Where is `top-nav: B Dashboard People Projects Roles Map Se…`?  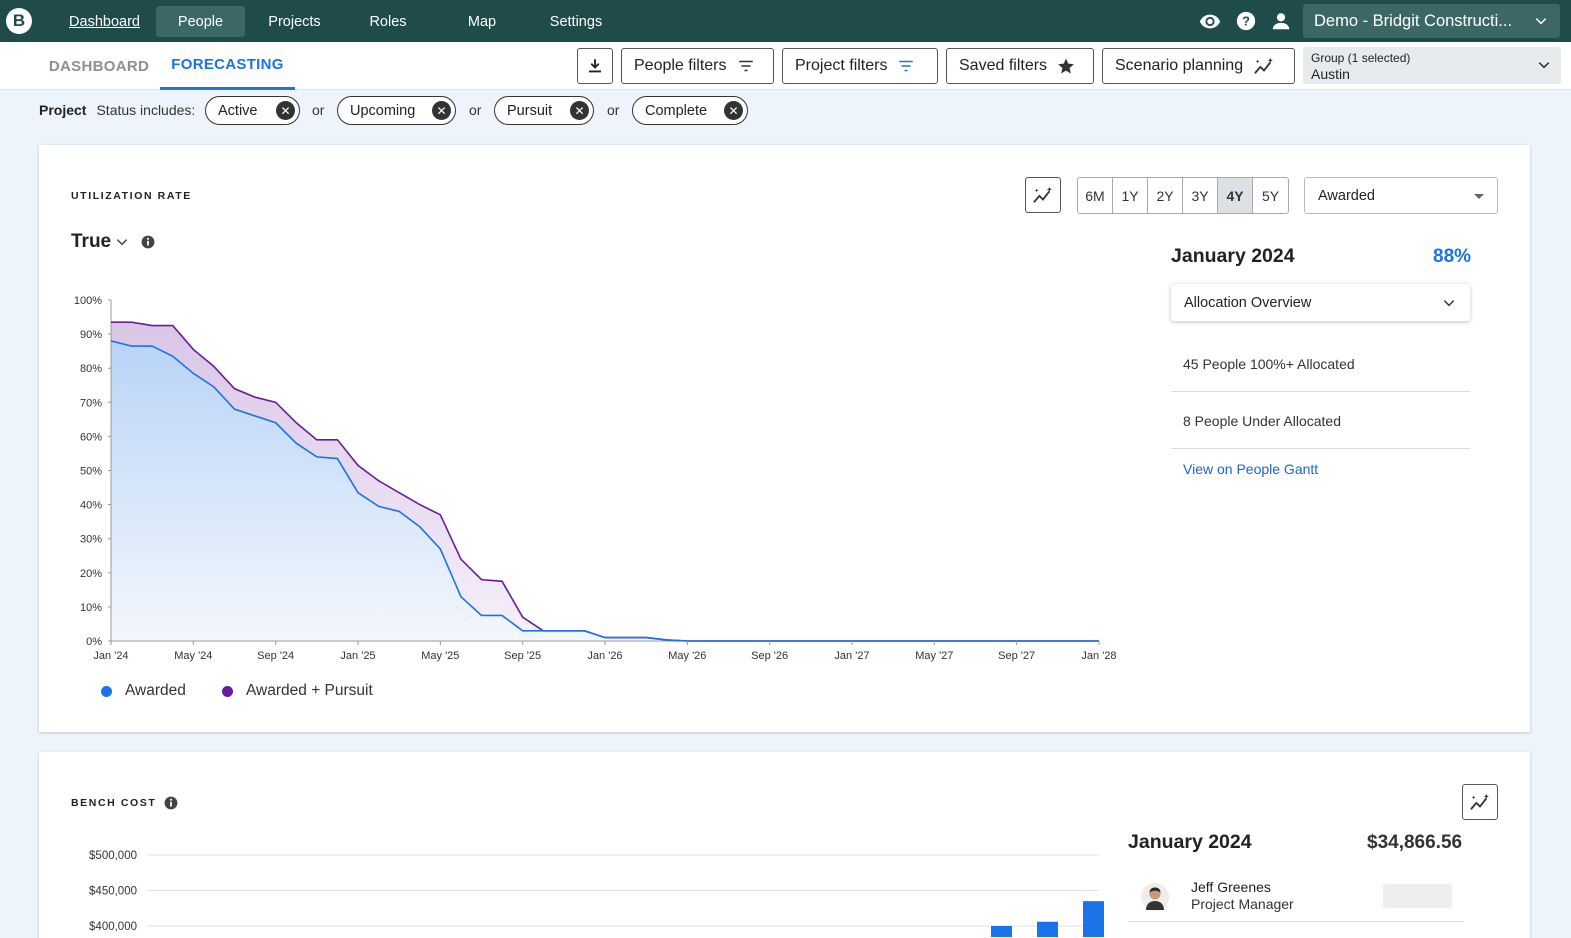
top-nav: B Dashboard People Projects Roles Map Se… is located at coordinates (785, 21).